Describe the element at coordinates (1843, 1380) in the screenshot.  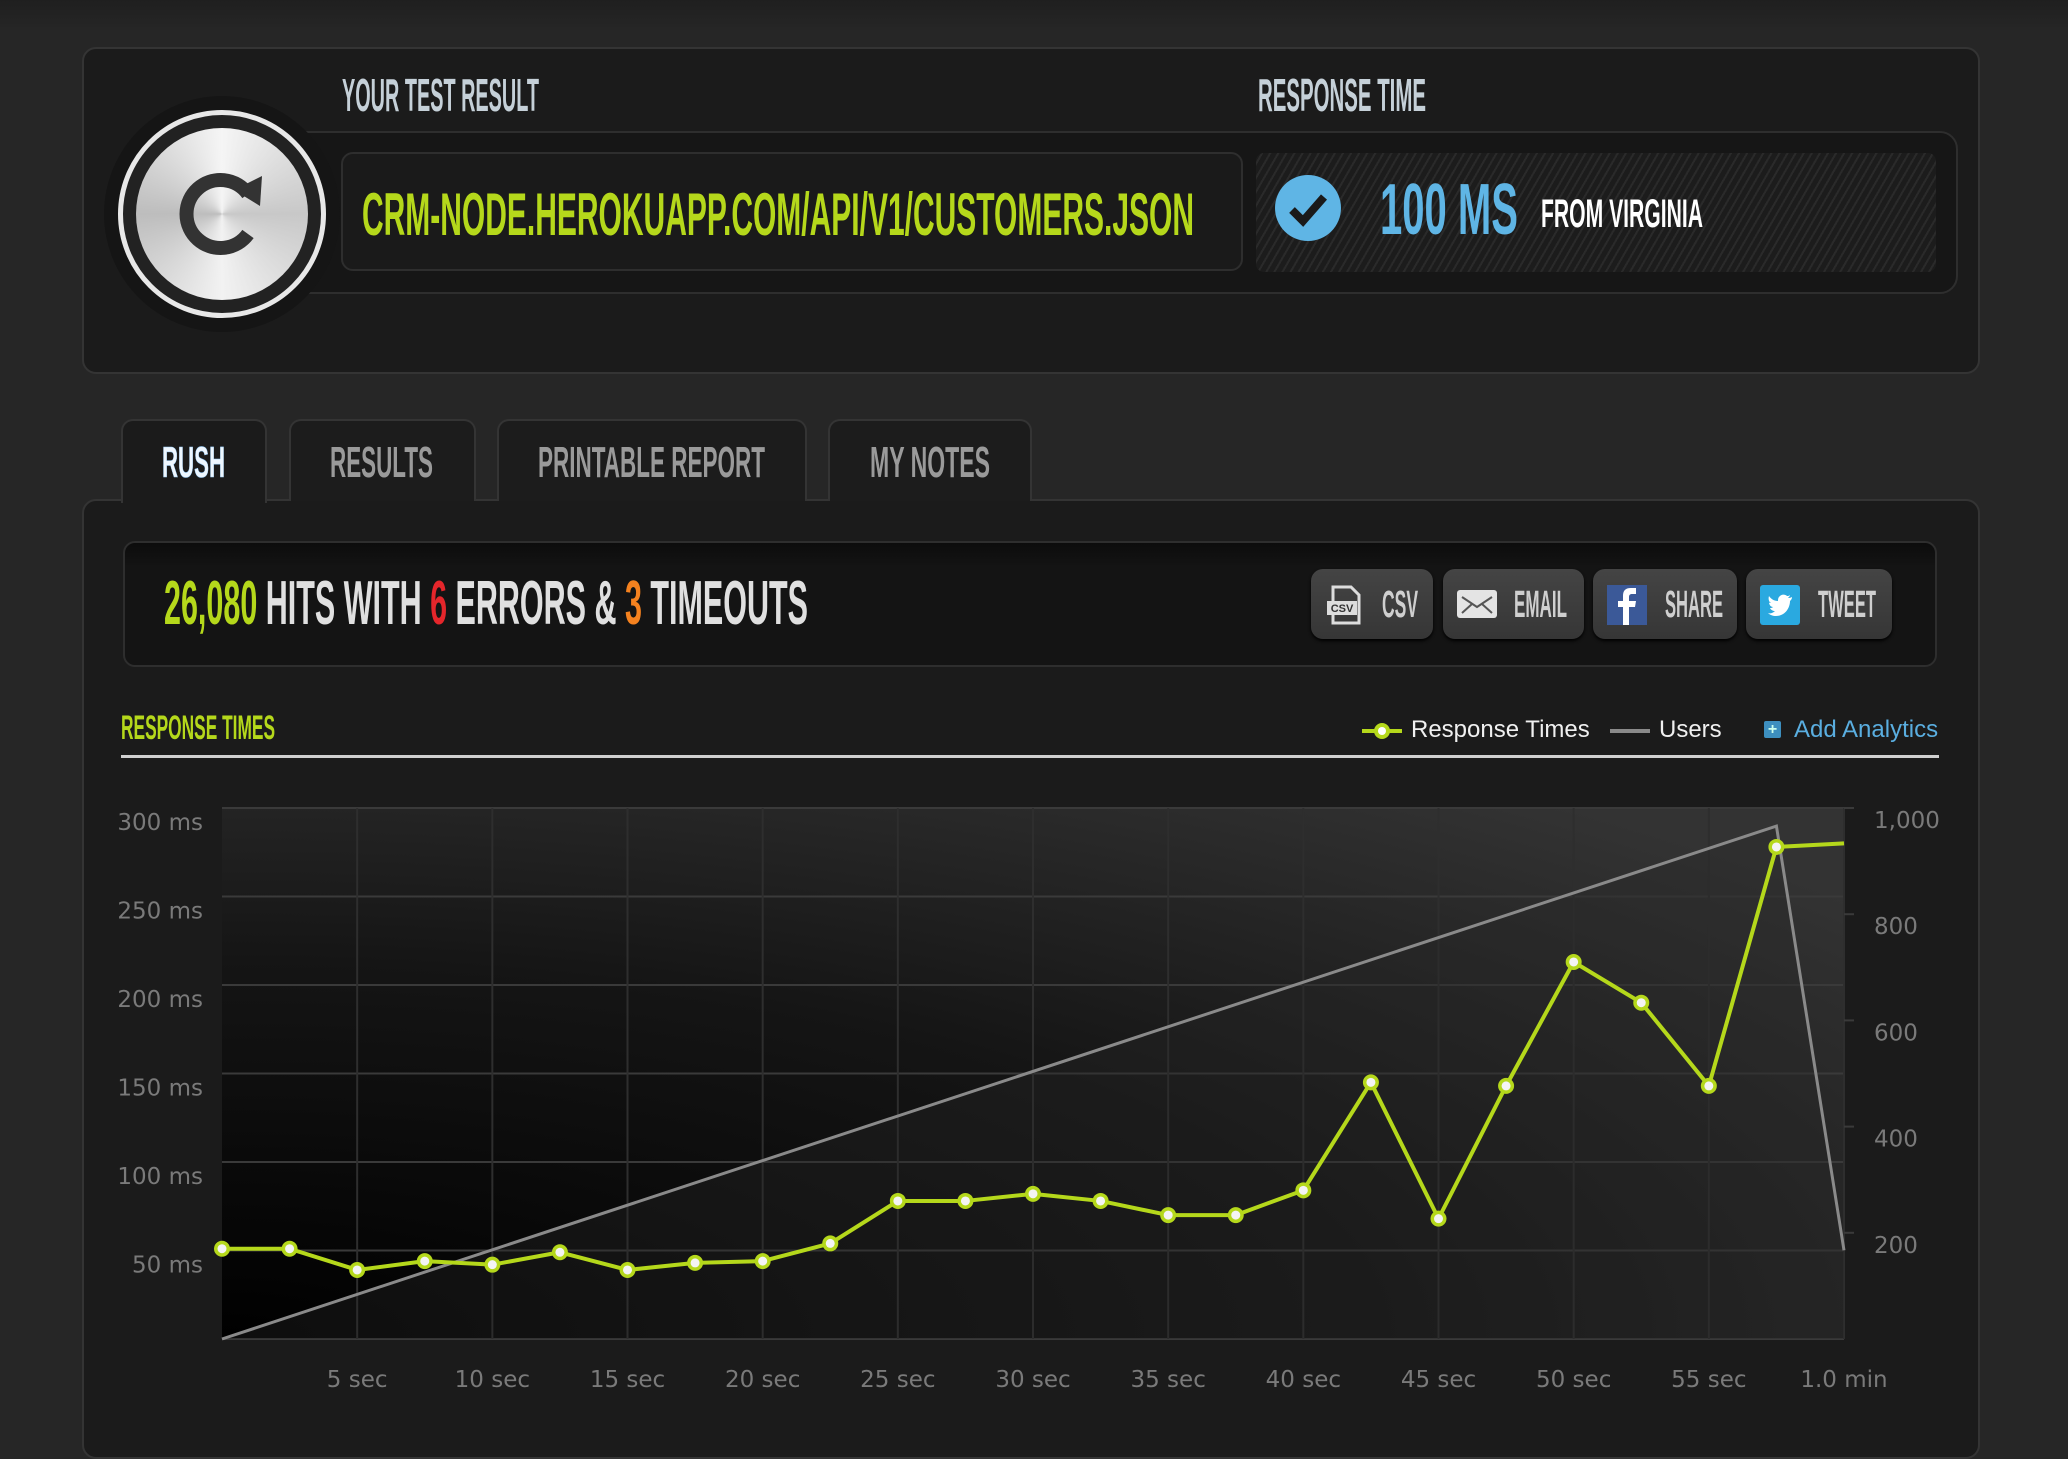
I see `x-tick-label: 1.0 min` at that location.